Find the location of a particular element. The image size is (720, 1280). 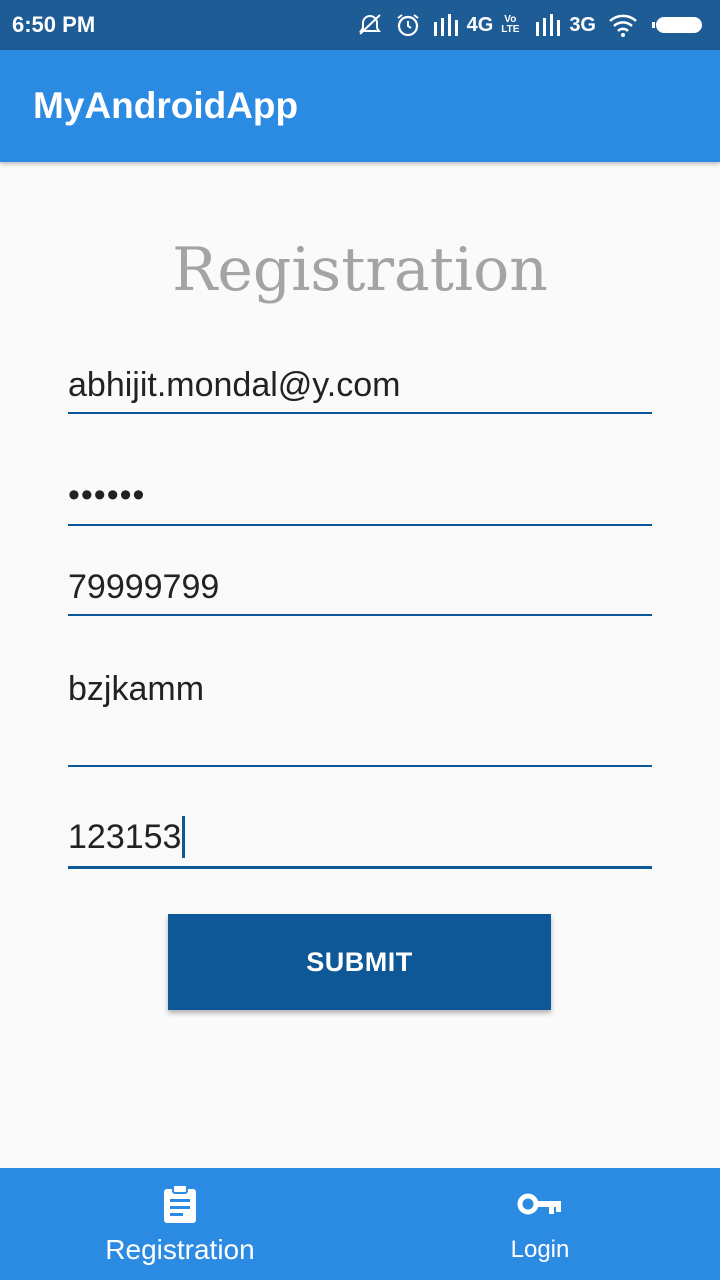

name-field: bzjkamm is located at coordinates (360, 714).